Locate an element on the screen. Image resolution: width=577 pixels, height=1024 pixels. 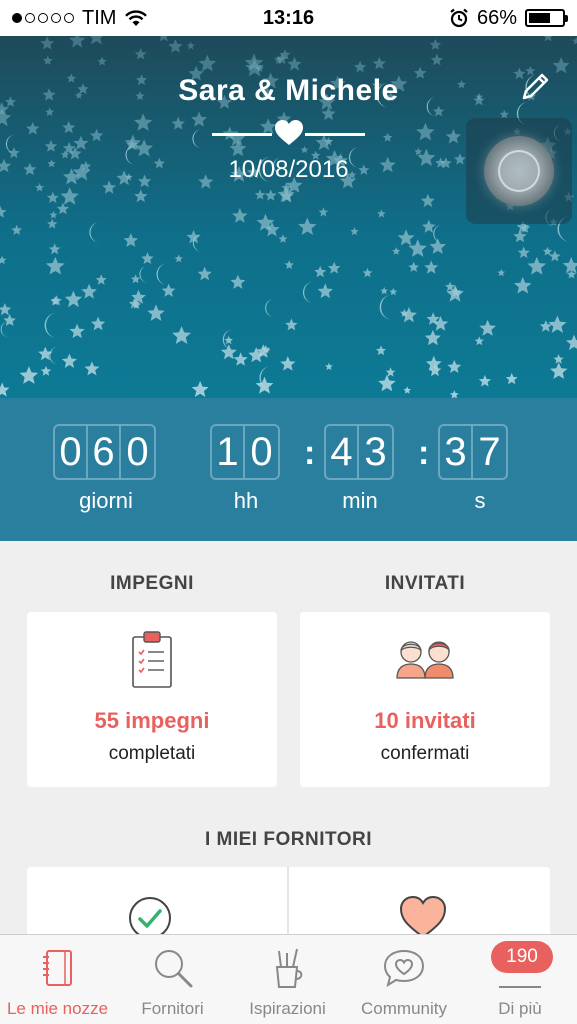
hours-digit: 0 is located at coordinates (261, 451).